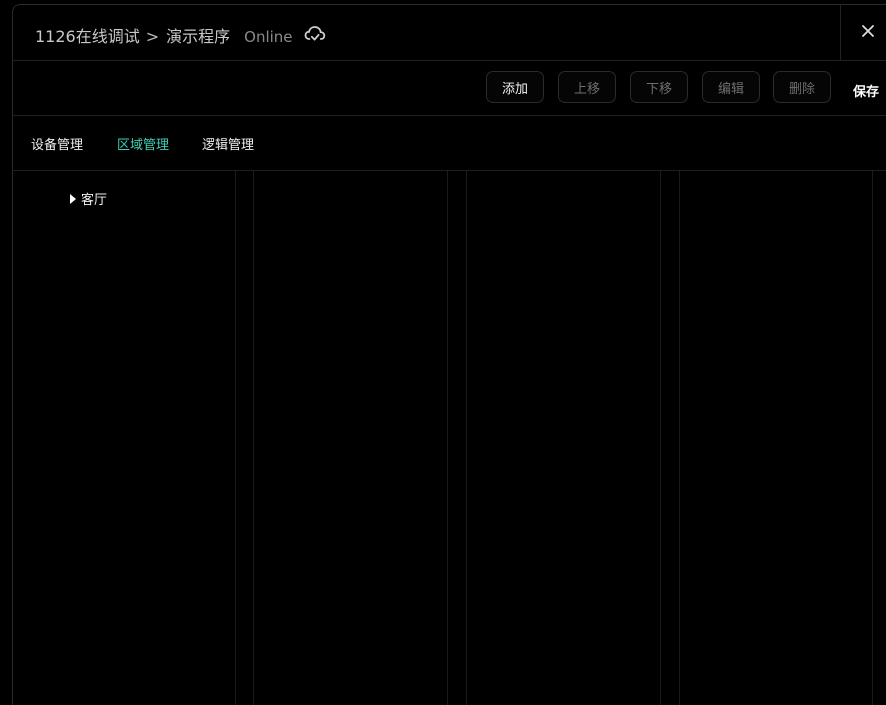 This screenshot has width=886, height=705. What do you see at coordinates (868, 31) in the screenshot?
I see `close-icon` at bounding box center [868, 31].